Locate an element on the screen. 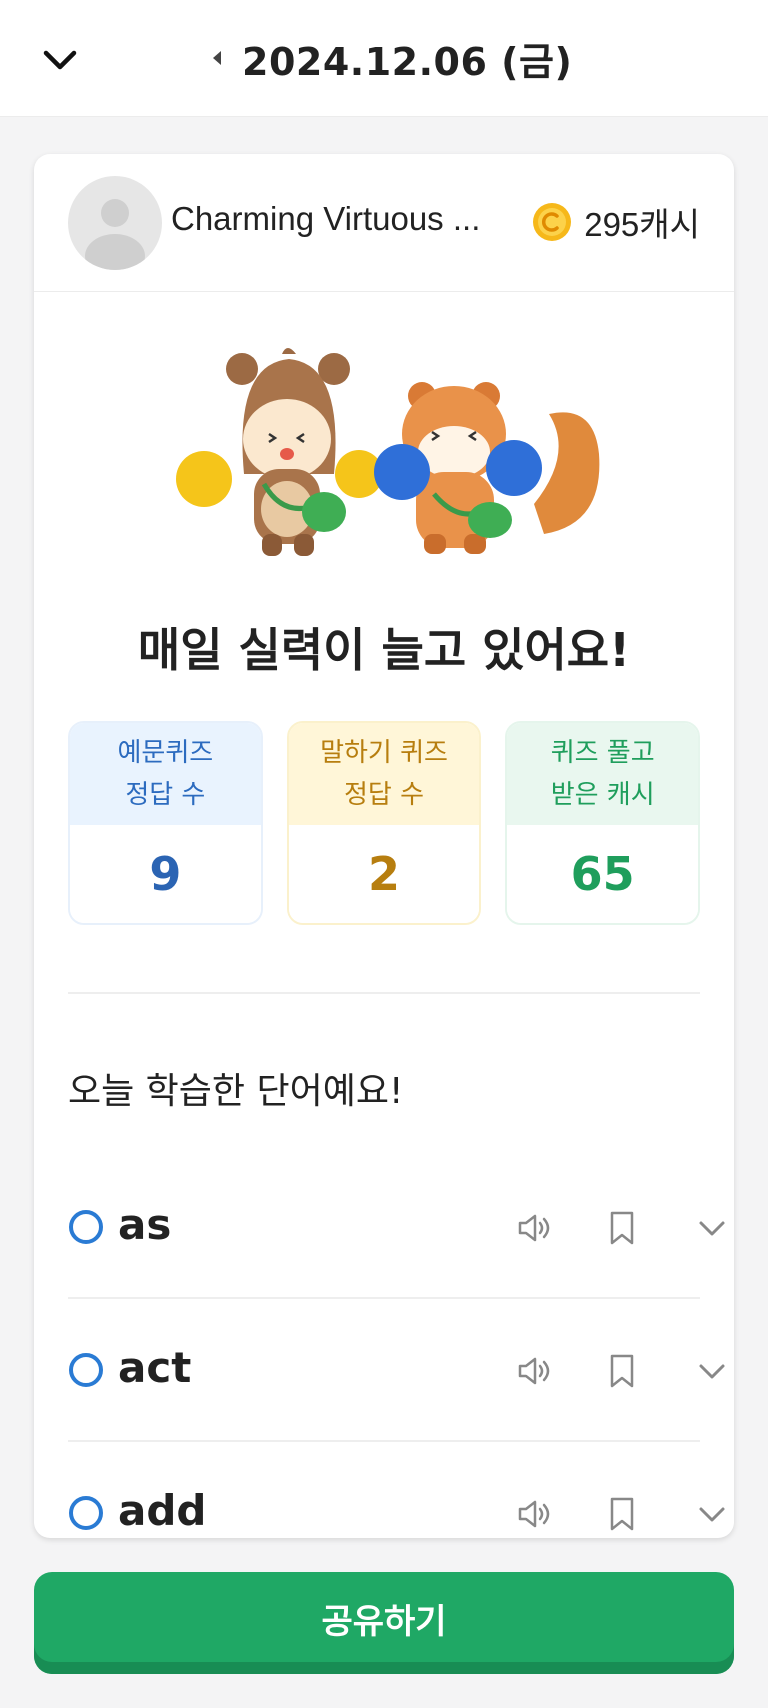  profile-header: Charming Virtuous ... 295캐시 is located at coordinates (384, 223).